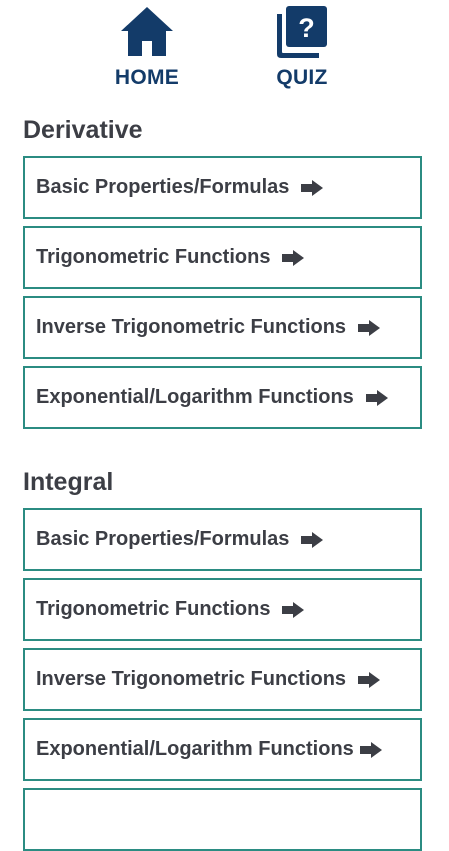 The height and width of the screenshot is (851, 449). I want to click on home-button: HOME, so click(147, 49).